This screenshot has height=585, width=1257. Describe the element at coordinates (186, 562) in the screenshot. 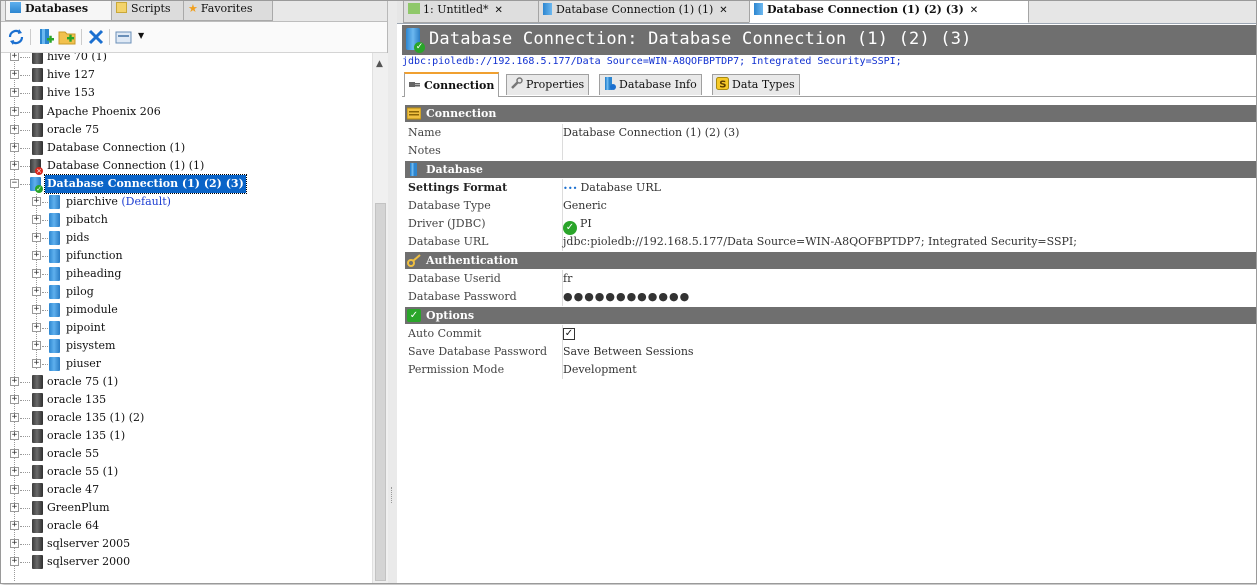

I see `tree-item-connection: + sqlserver 2000` at that location.